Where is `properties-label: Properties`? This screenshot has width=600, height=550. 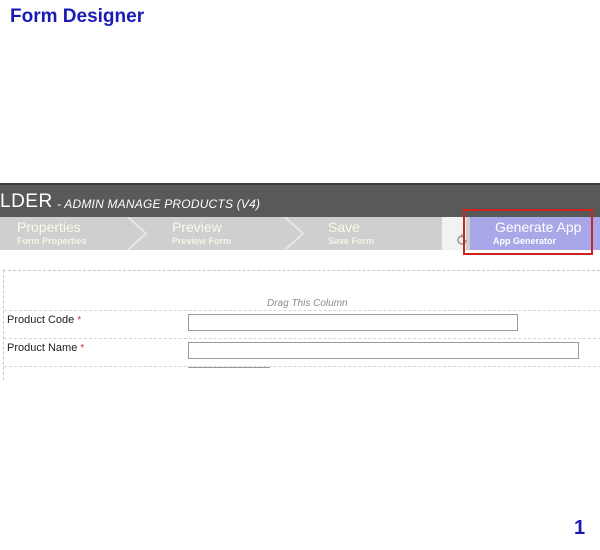
properties-label: Properties is located at coordinates (49, 227).